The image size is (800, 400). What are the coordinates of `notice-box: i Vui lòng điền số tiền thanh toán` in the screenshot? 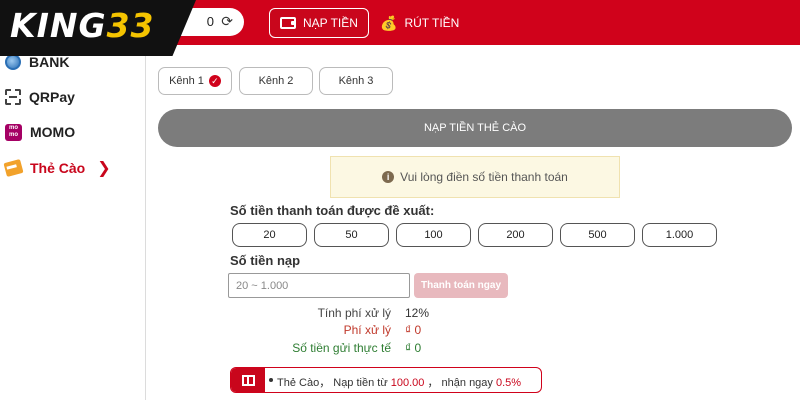 It's located at (475, 177).